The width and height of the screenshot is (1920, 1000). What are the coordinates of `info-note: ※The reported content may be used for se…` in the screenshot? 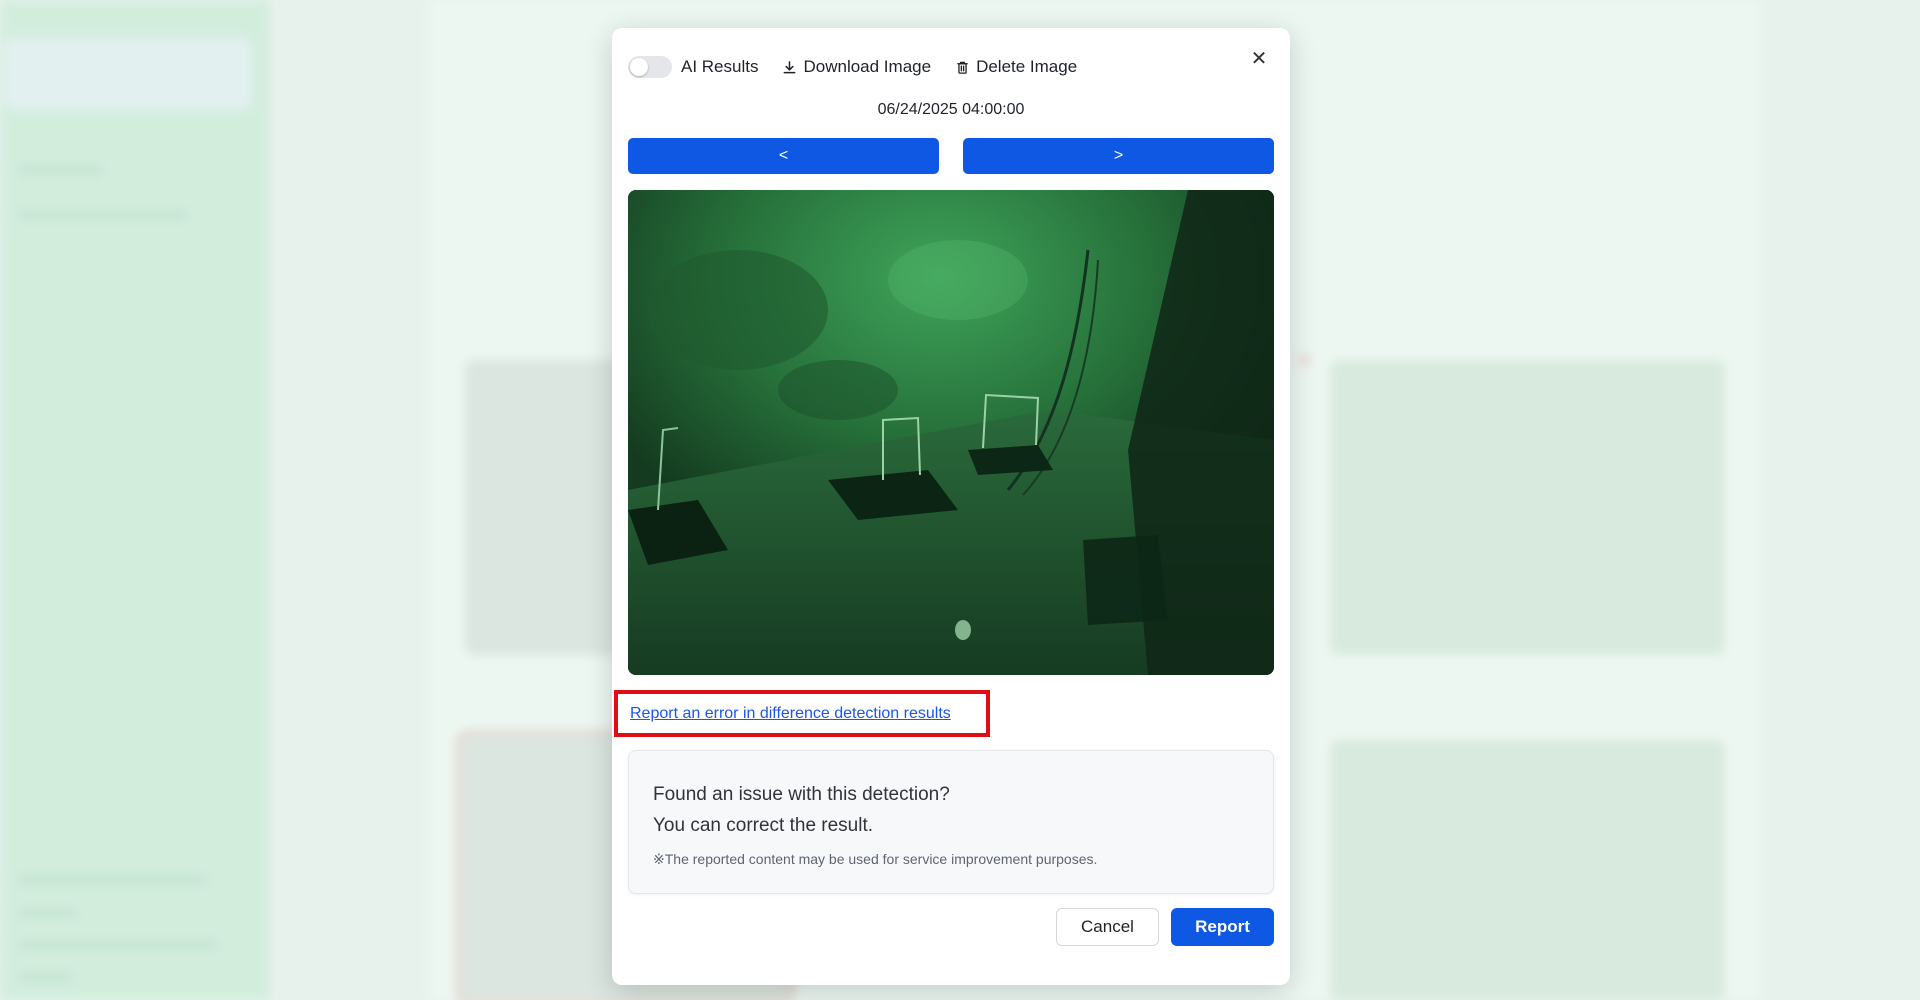 It's located at (875, 859).